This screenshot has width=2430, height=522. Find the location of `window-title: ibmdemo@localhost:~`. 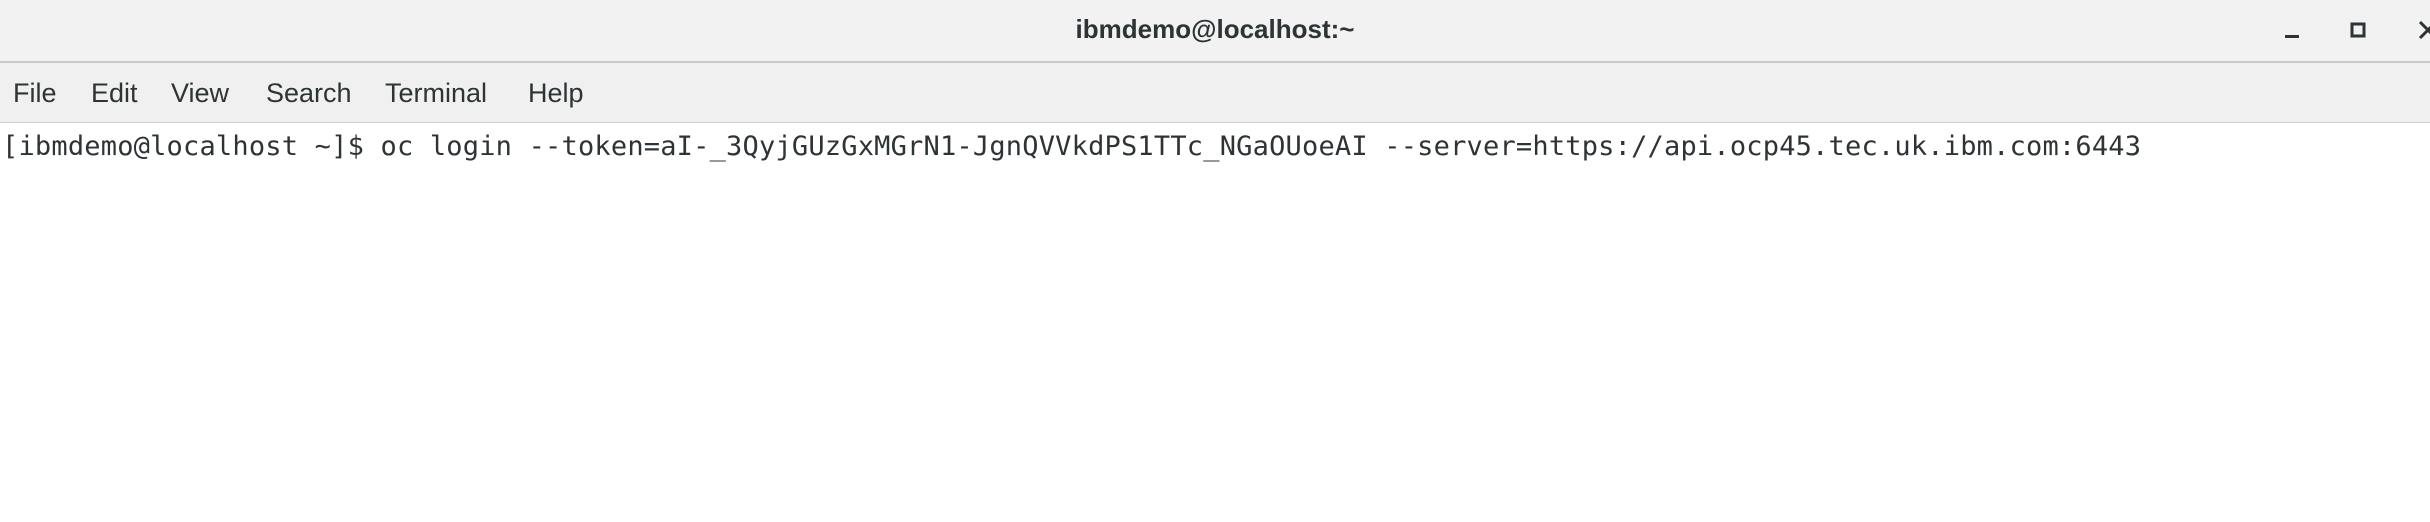

window-title: ibmdemo@localhost:~ is located at coordinates (1215, 29).